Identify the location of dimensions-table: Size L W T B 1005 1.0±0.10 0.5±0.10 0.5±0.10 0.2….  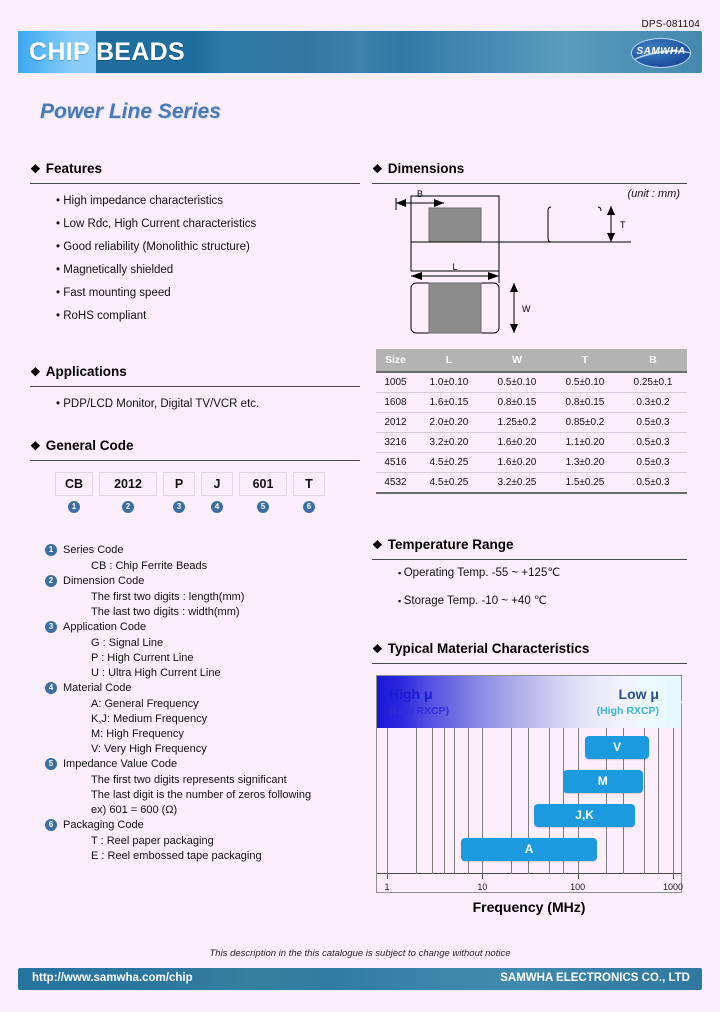
(531, 421).